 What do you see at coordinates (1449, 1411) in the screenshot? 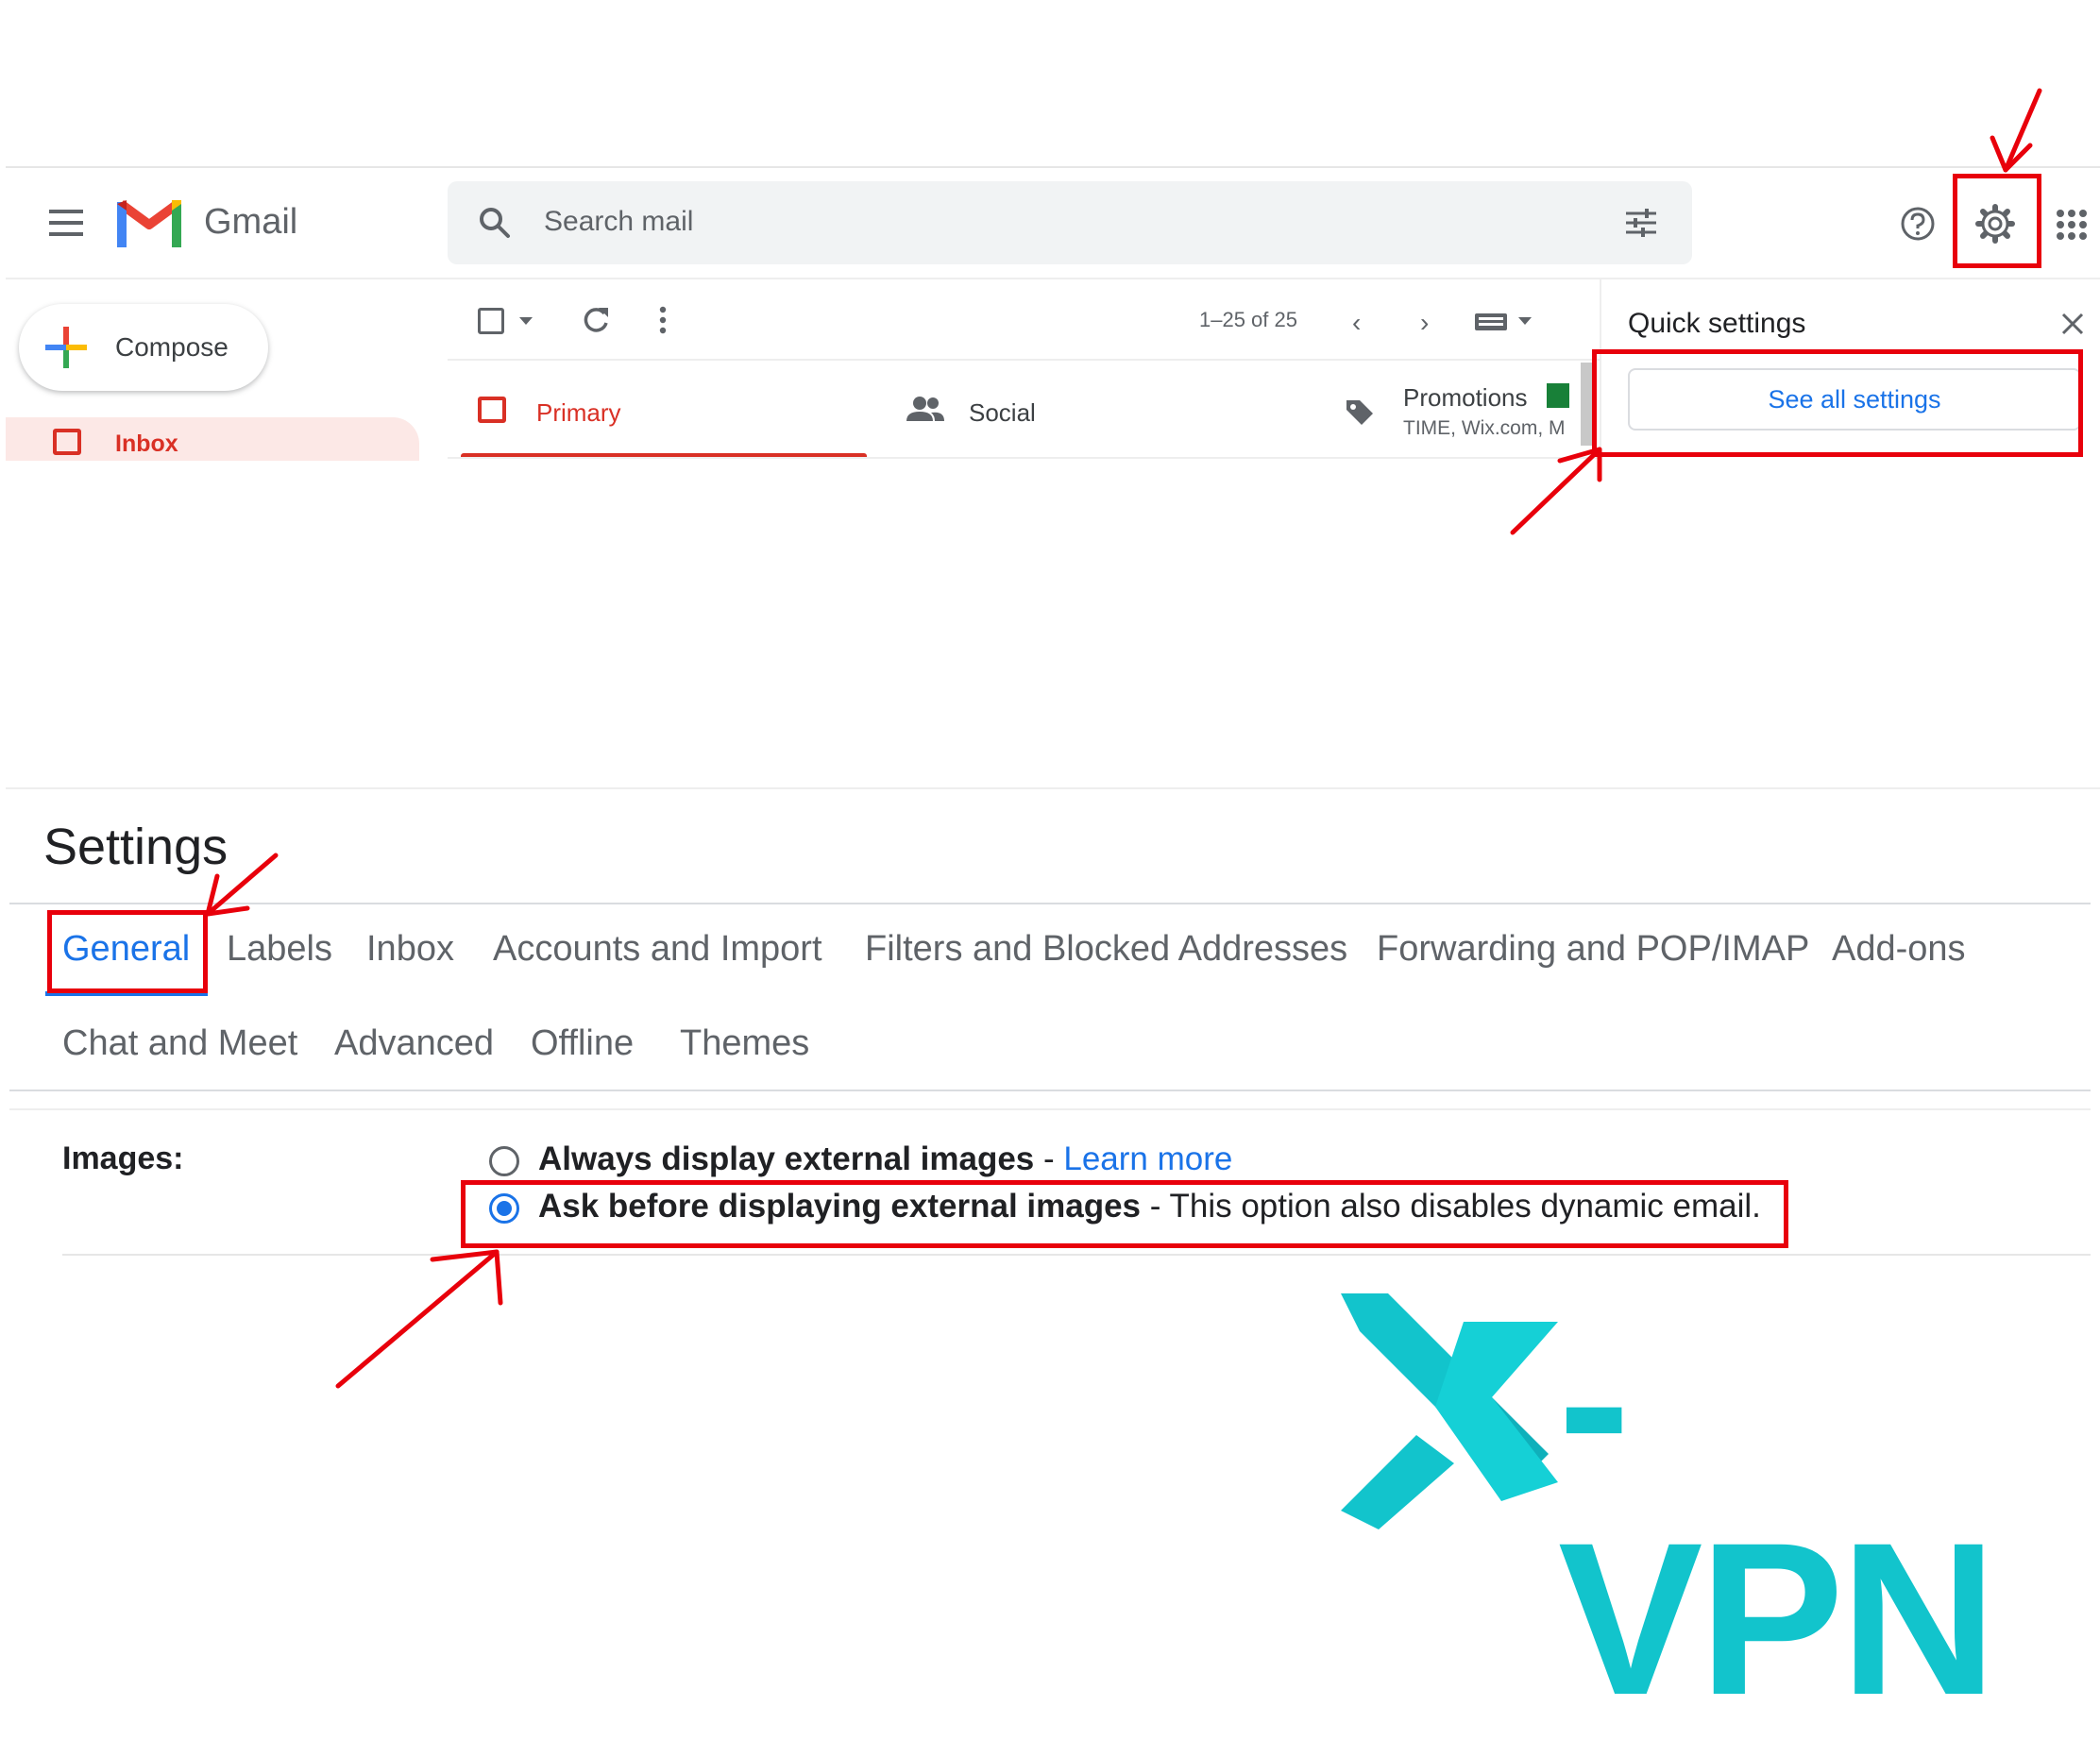
I see `xvpn-x-mark-icon` at bounding box center [1449, 1411].